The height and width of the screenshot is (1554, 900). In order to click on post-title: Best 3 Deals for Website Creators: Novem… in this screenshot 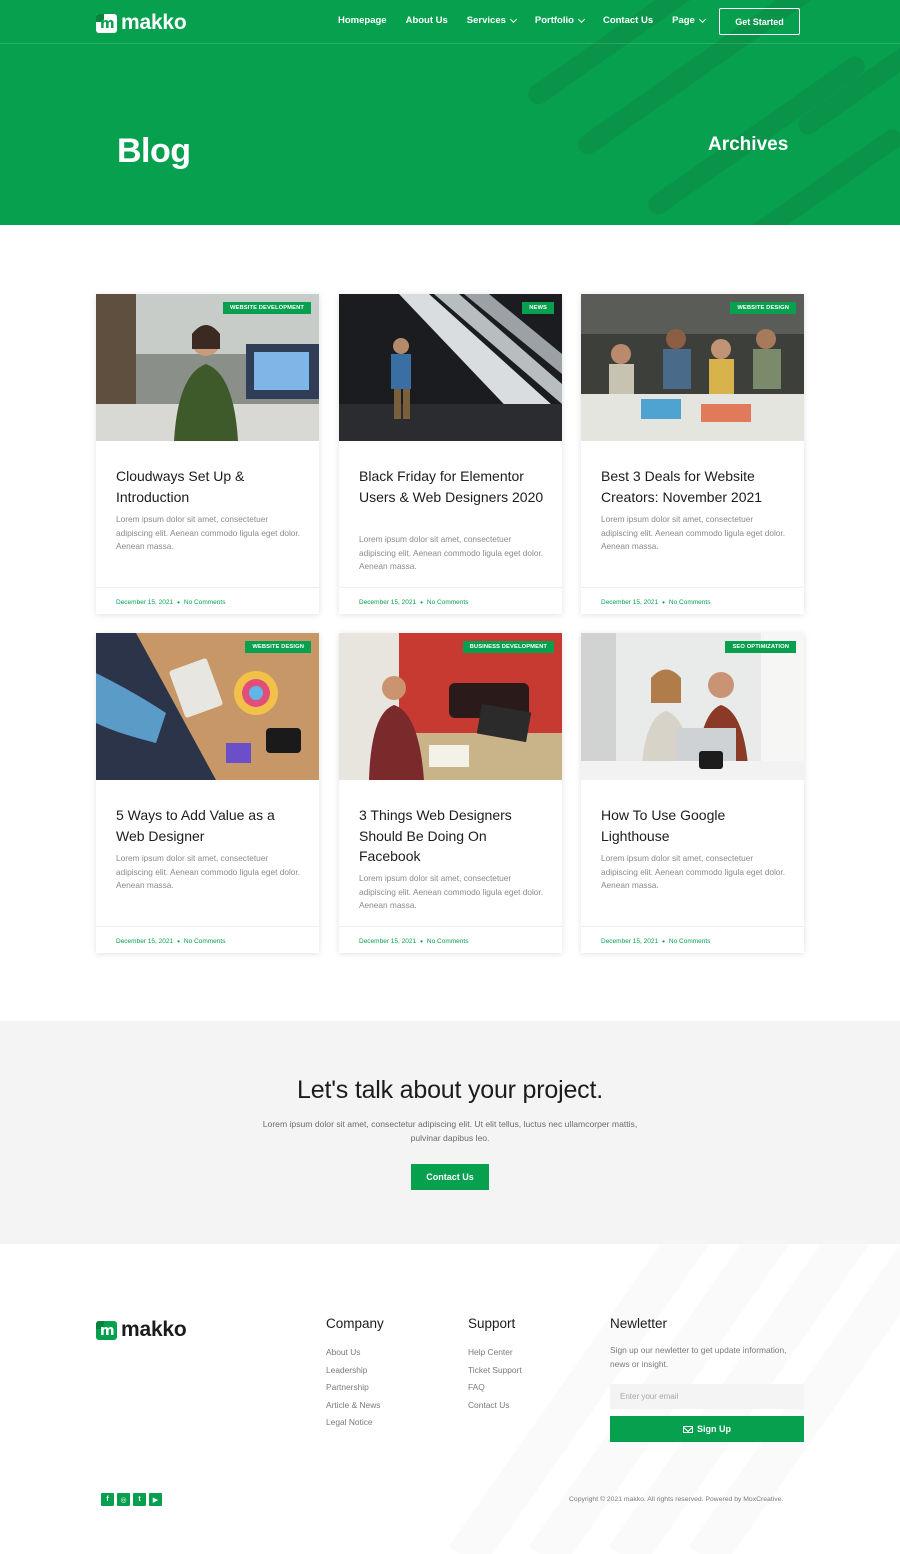, I will do `click(696, 486)`.